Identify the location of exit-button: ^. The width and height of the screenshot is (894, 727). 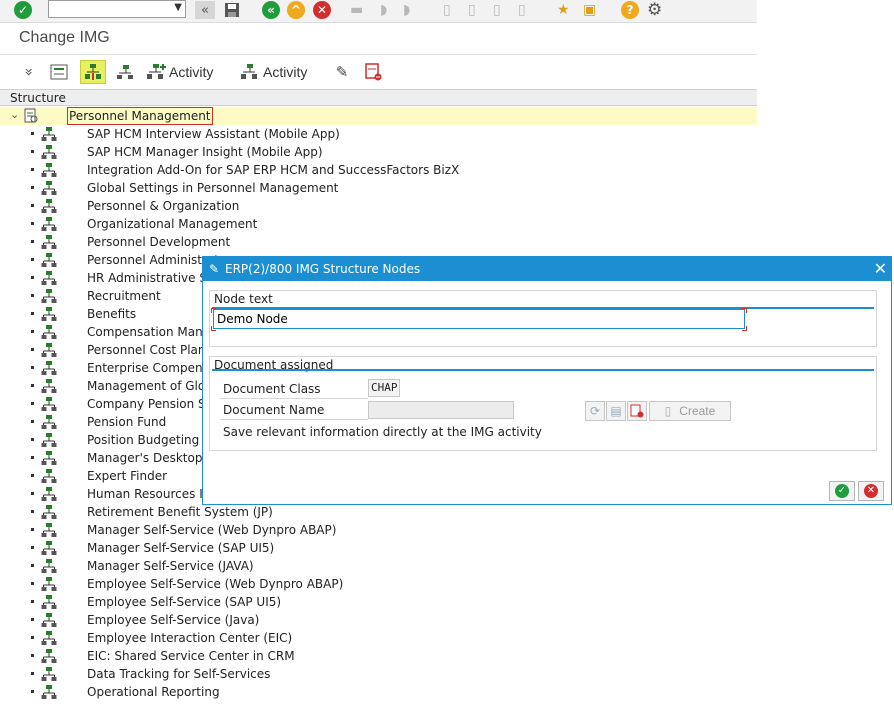
(296, 10).